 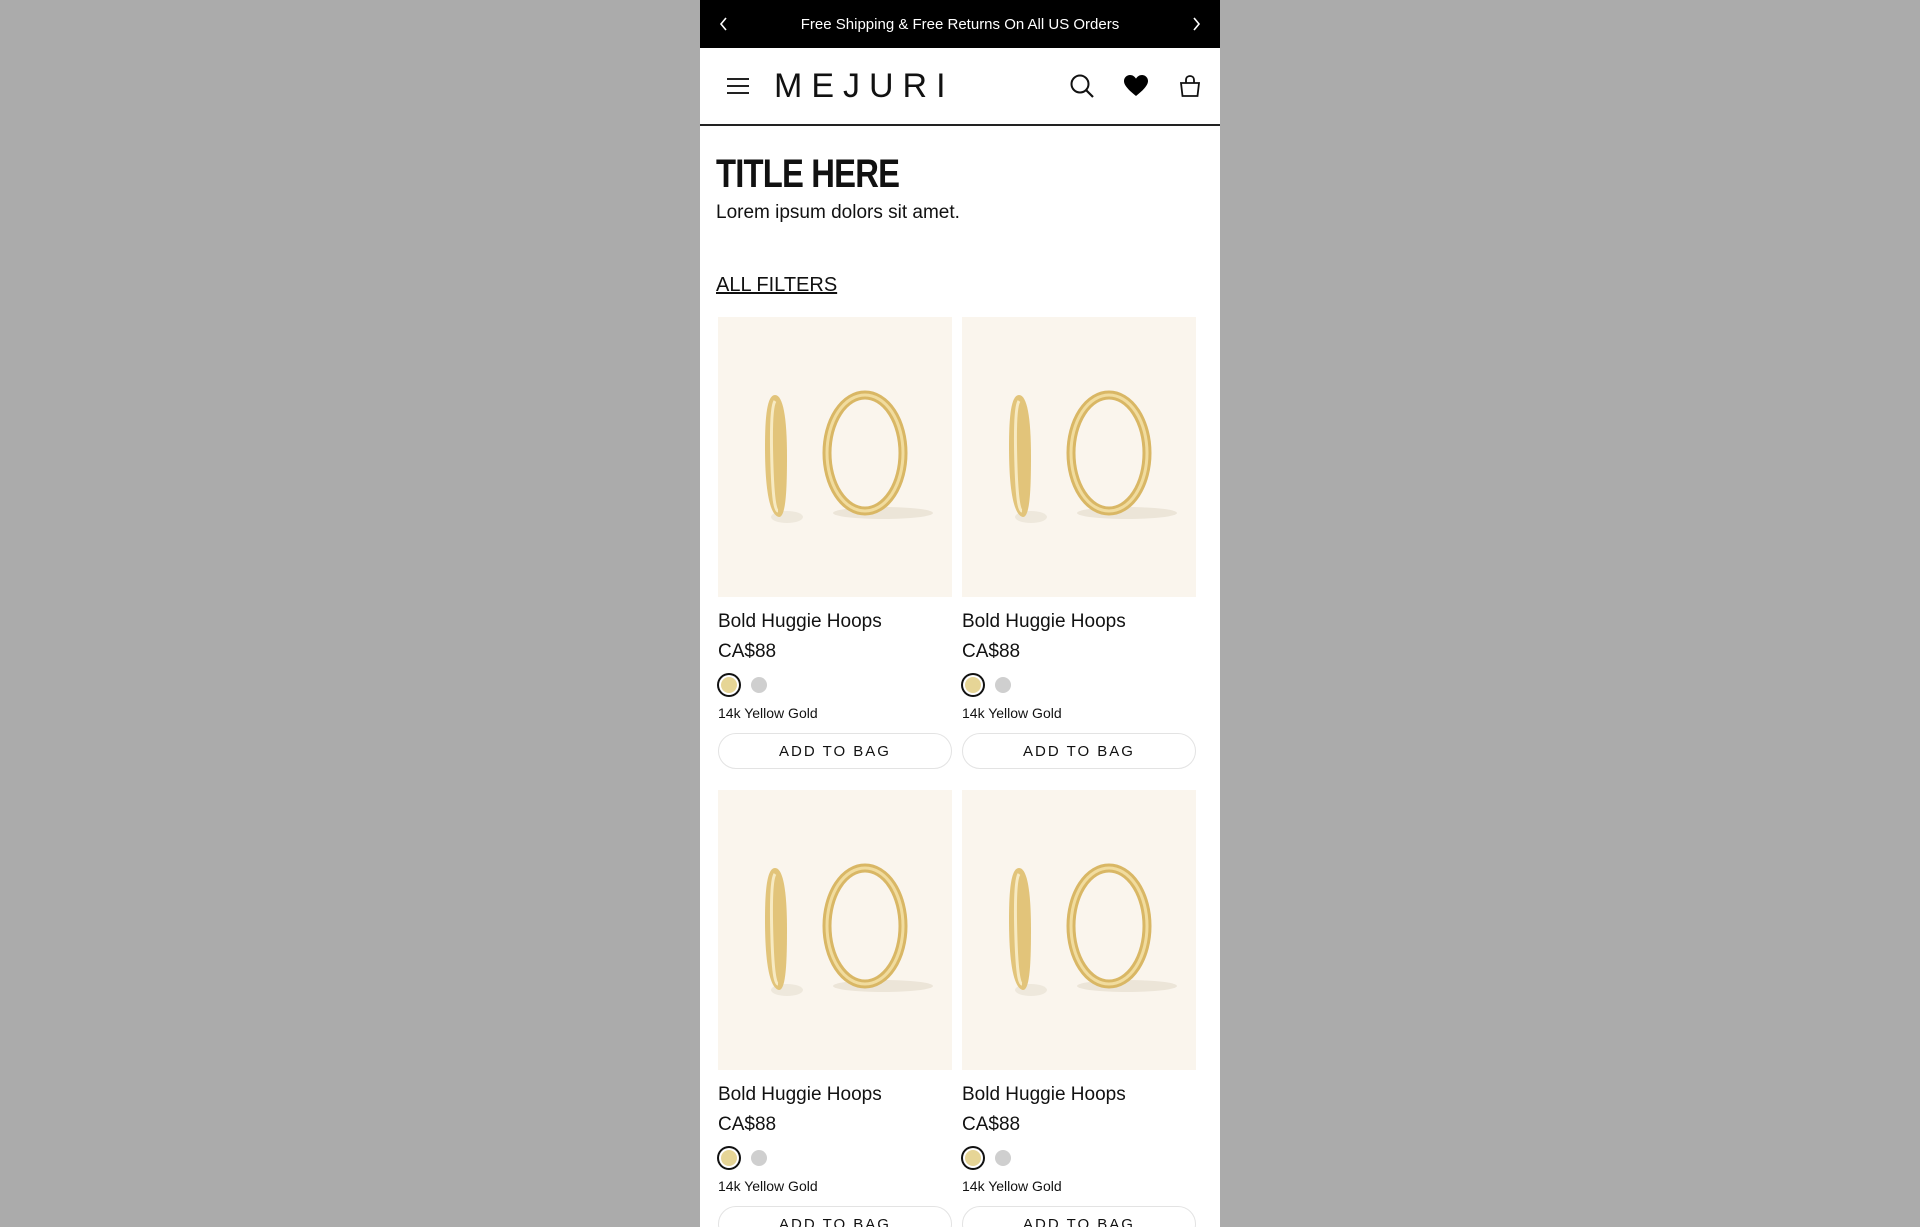 I want to click on header-actions, so click(x=1136, y=86).